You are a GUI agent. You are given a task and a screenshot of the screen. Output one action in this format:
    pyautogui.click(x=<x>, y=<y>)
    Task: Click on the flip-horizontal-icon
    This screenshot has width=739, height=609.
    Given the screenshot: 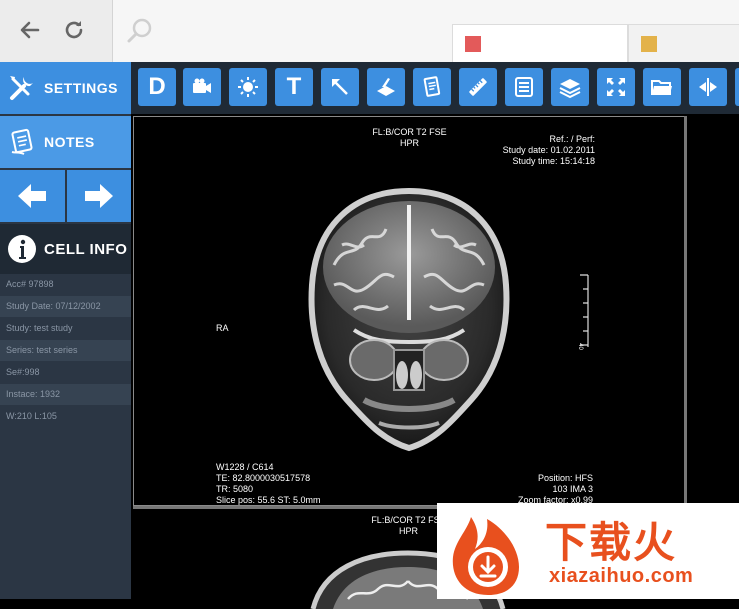 What is the action you would take?
    pyautogui.click(x=708, y=87)
    